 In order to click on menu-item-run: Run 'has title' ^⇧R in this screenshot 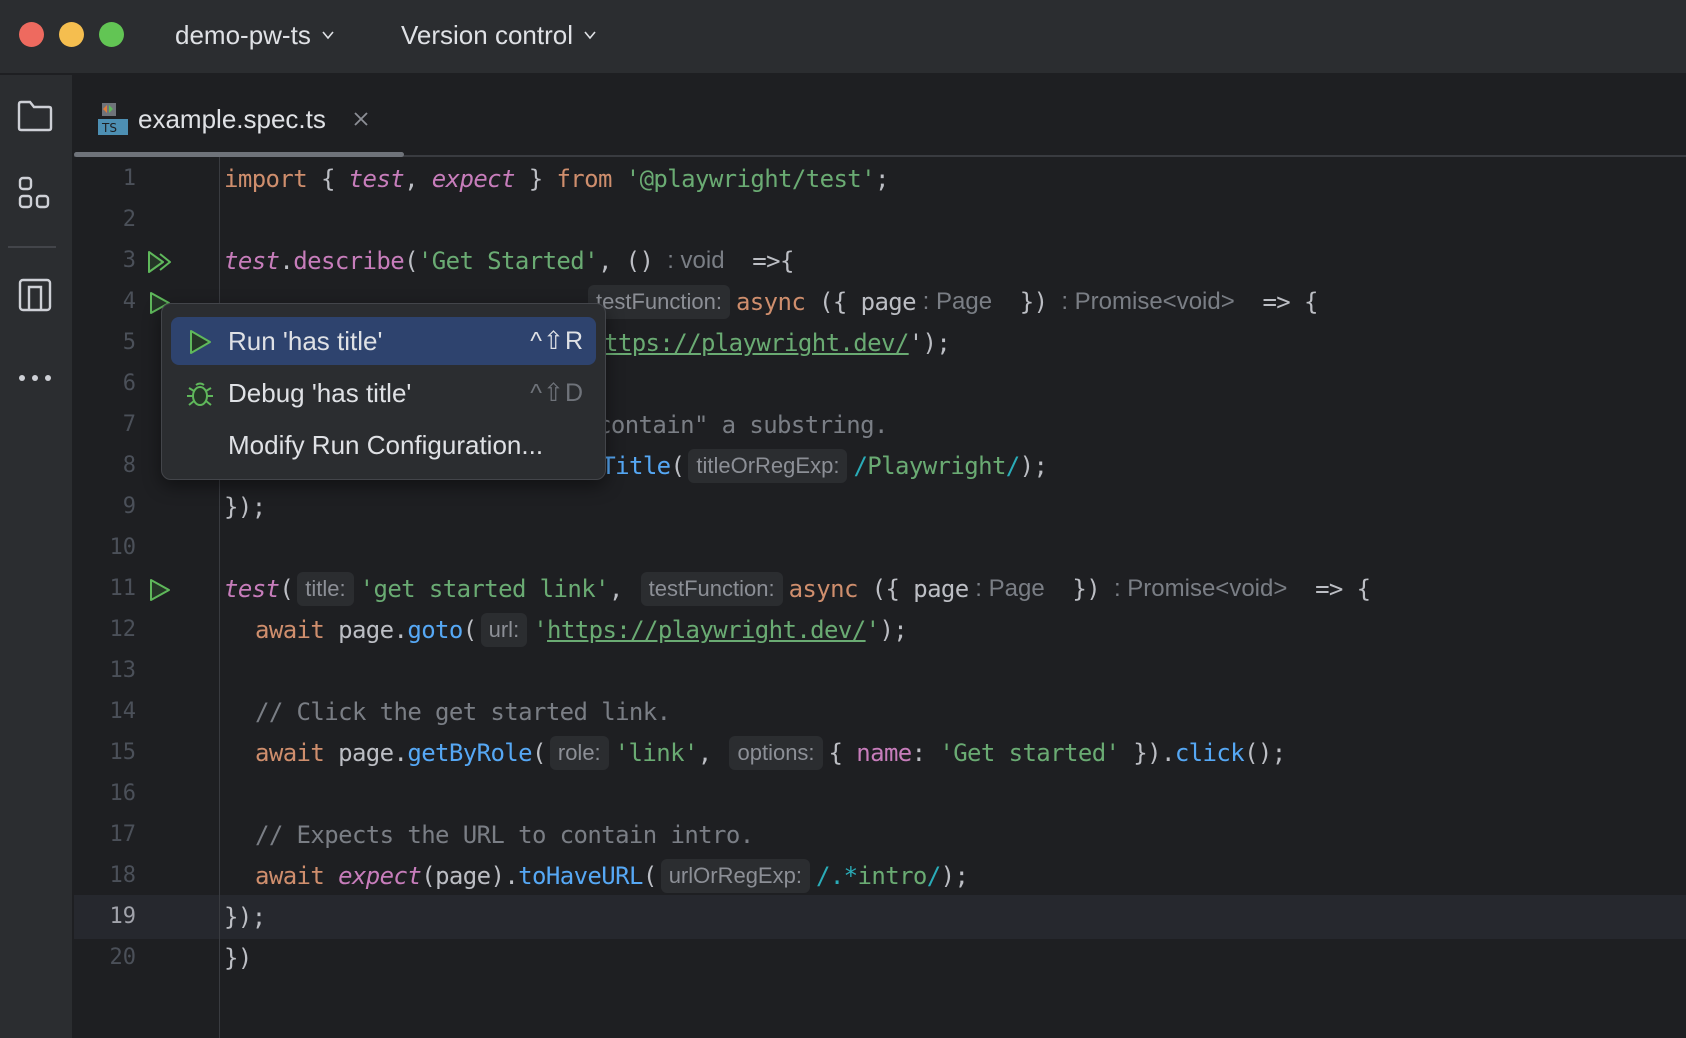, I will do `click(383, 341)`.